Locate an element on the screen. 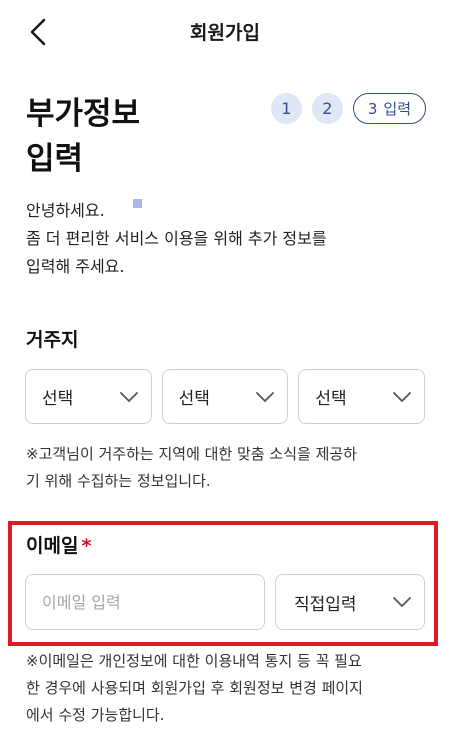  email-domain-select: 직접입력 is located at coordinates (350, 602).